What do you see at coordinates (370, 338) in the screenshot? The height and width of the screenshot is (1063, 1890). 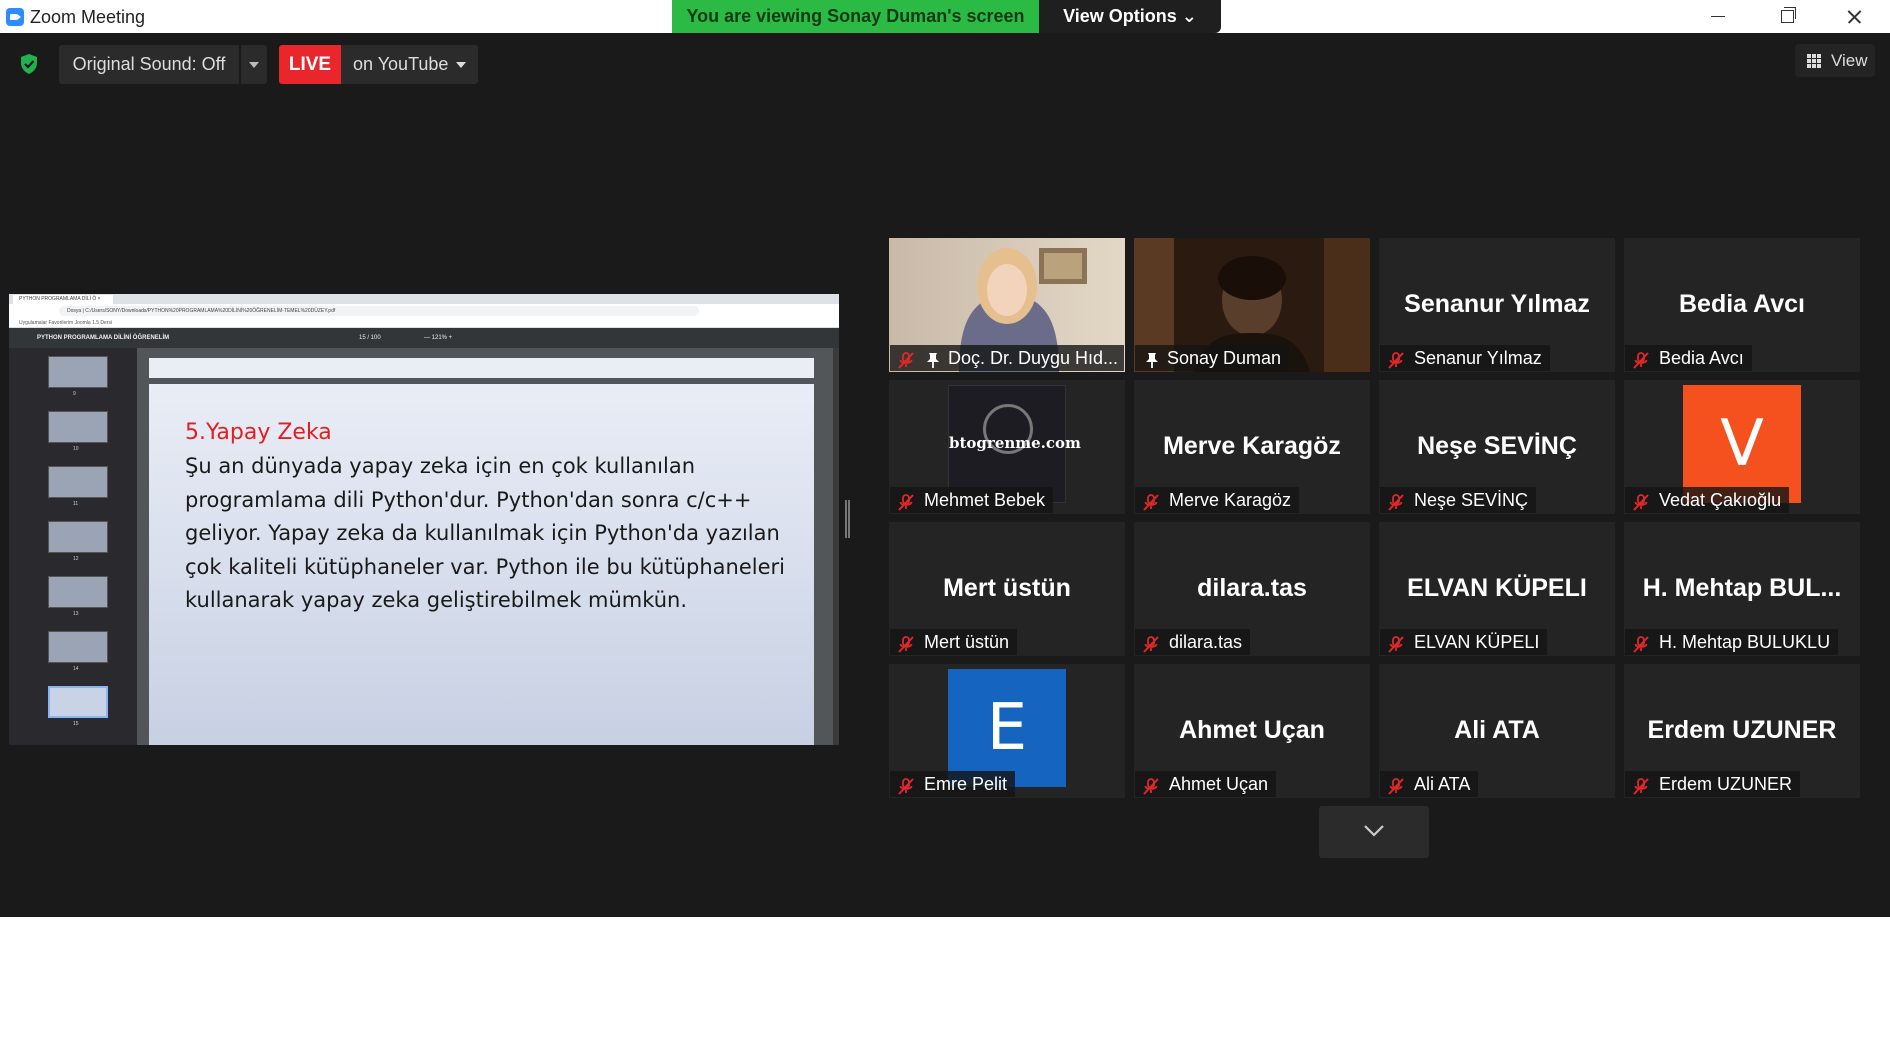 I see `pdf-page-counter: 15 / 100` at bounding box center [370, 338].